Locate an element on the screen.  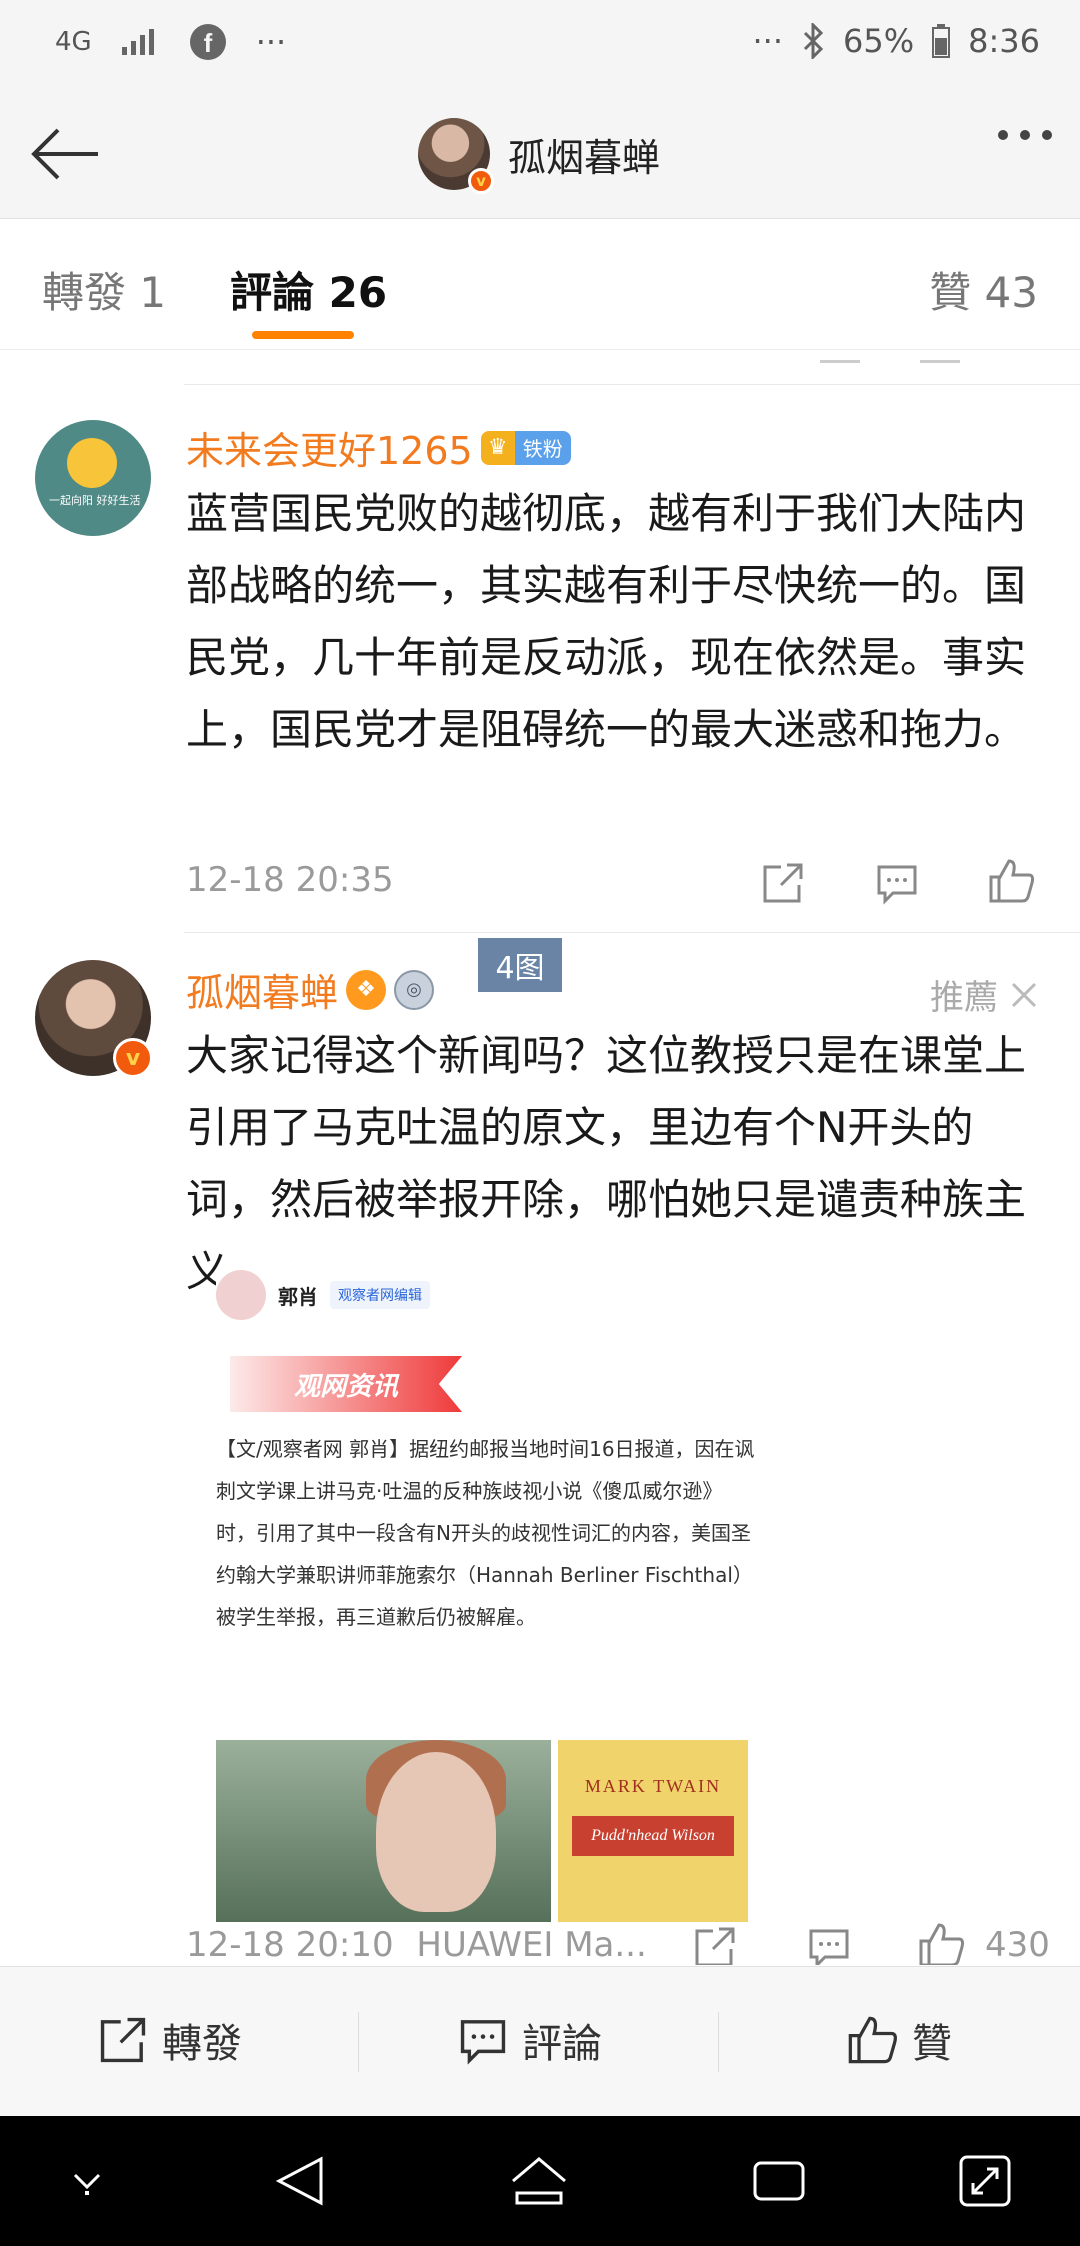
book-cover: MARK TWAIN Pudd'nhead Wilson is located at coordinates (653, 1831).